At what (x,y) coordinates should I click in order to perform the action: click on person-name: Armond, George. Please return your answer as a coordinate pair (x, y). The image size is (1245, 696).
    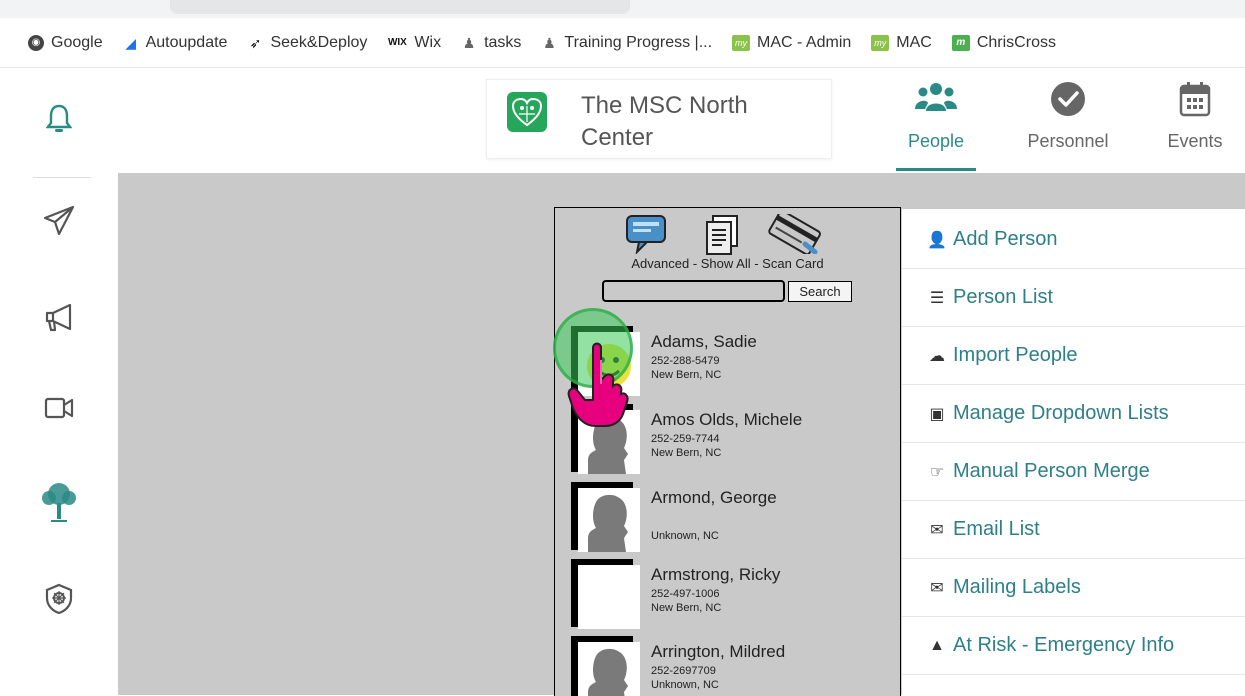
    Looking at the image, I should click on (714, 498).